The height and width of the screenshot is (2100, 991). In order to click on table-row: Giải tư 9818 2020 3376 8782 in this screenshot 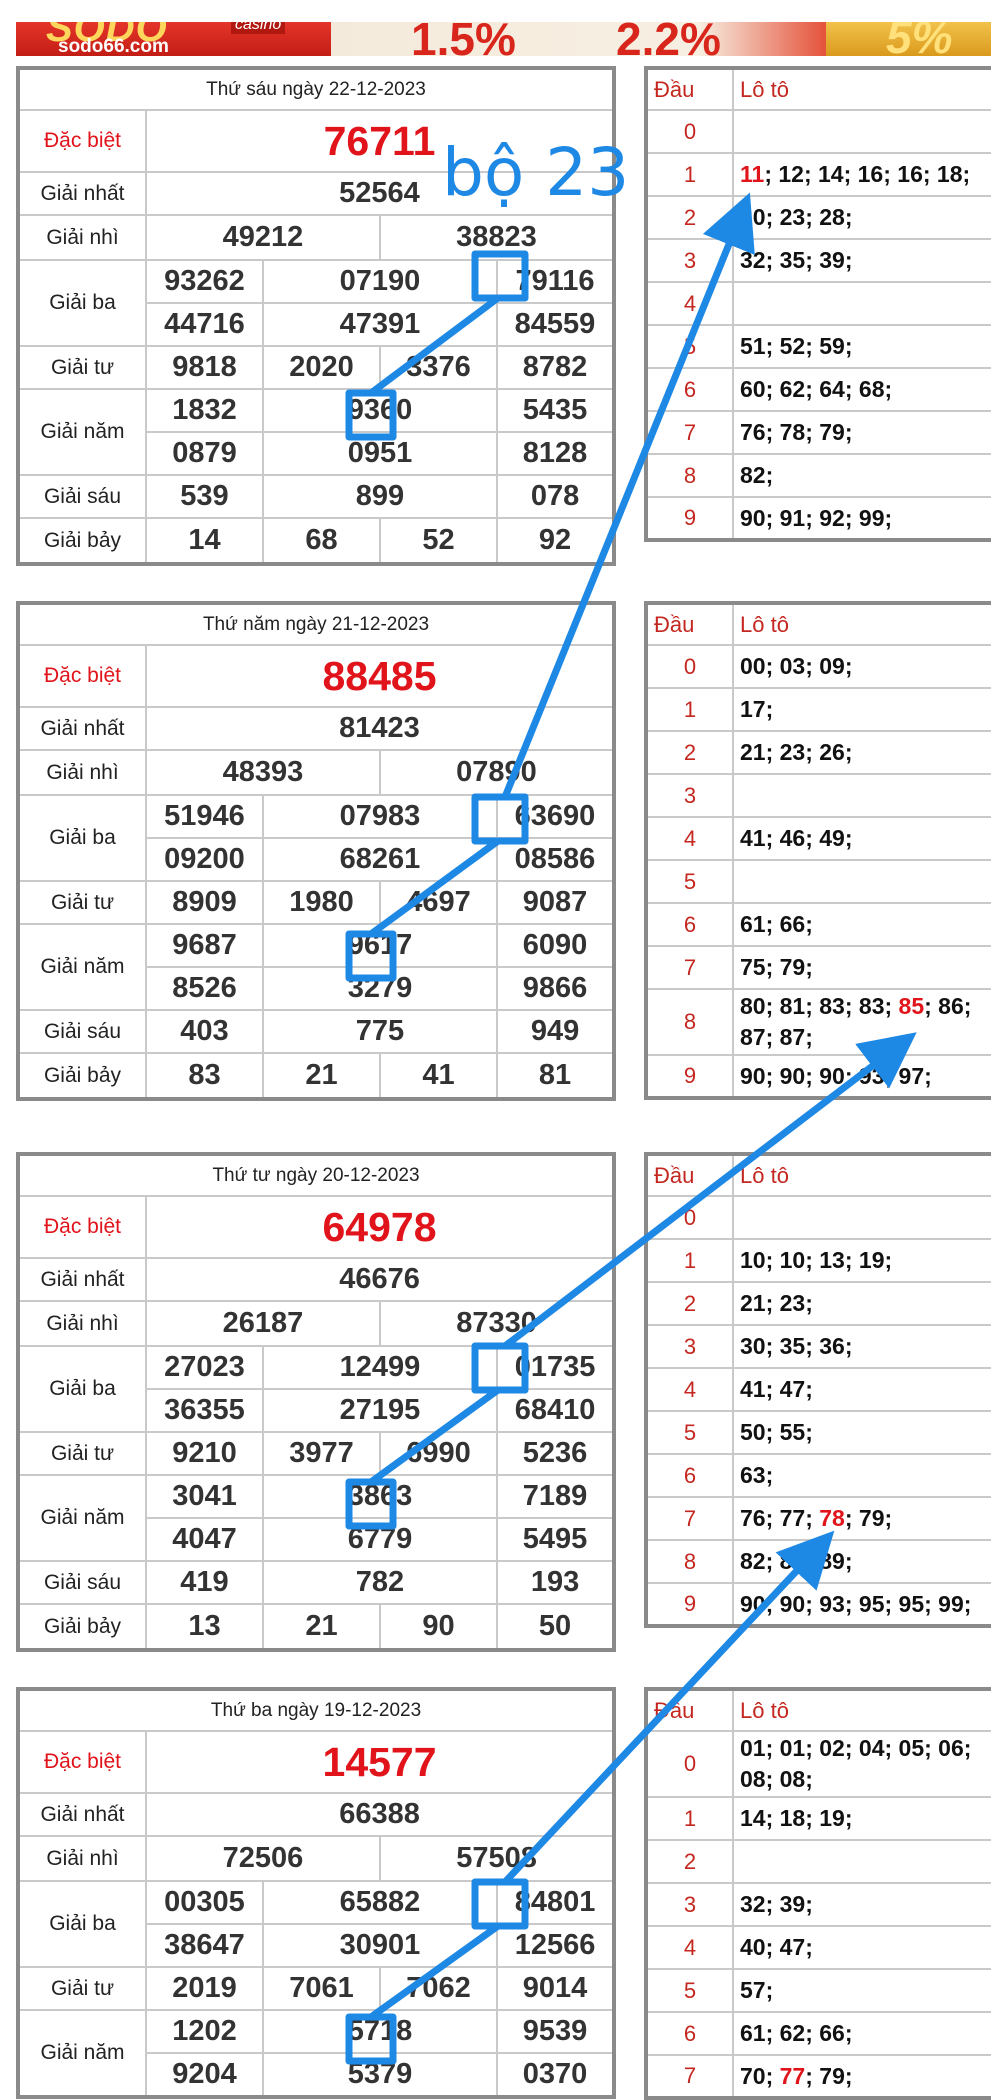, I will do `click(316, 367)`.